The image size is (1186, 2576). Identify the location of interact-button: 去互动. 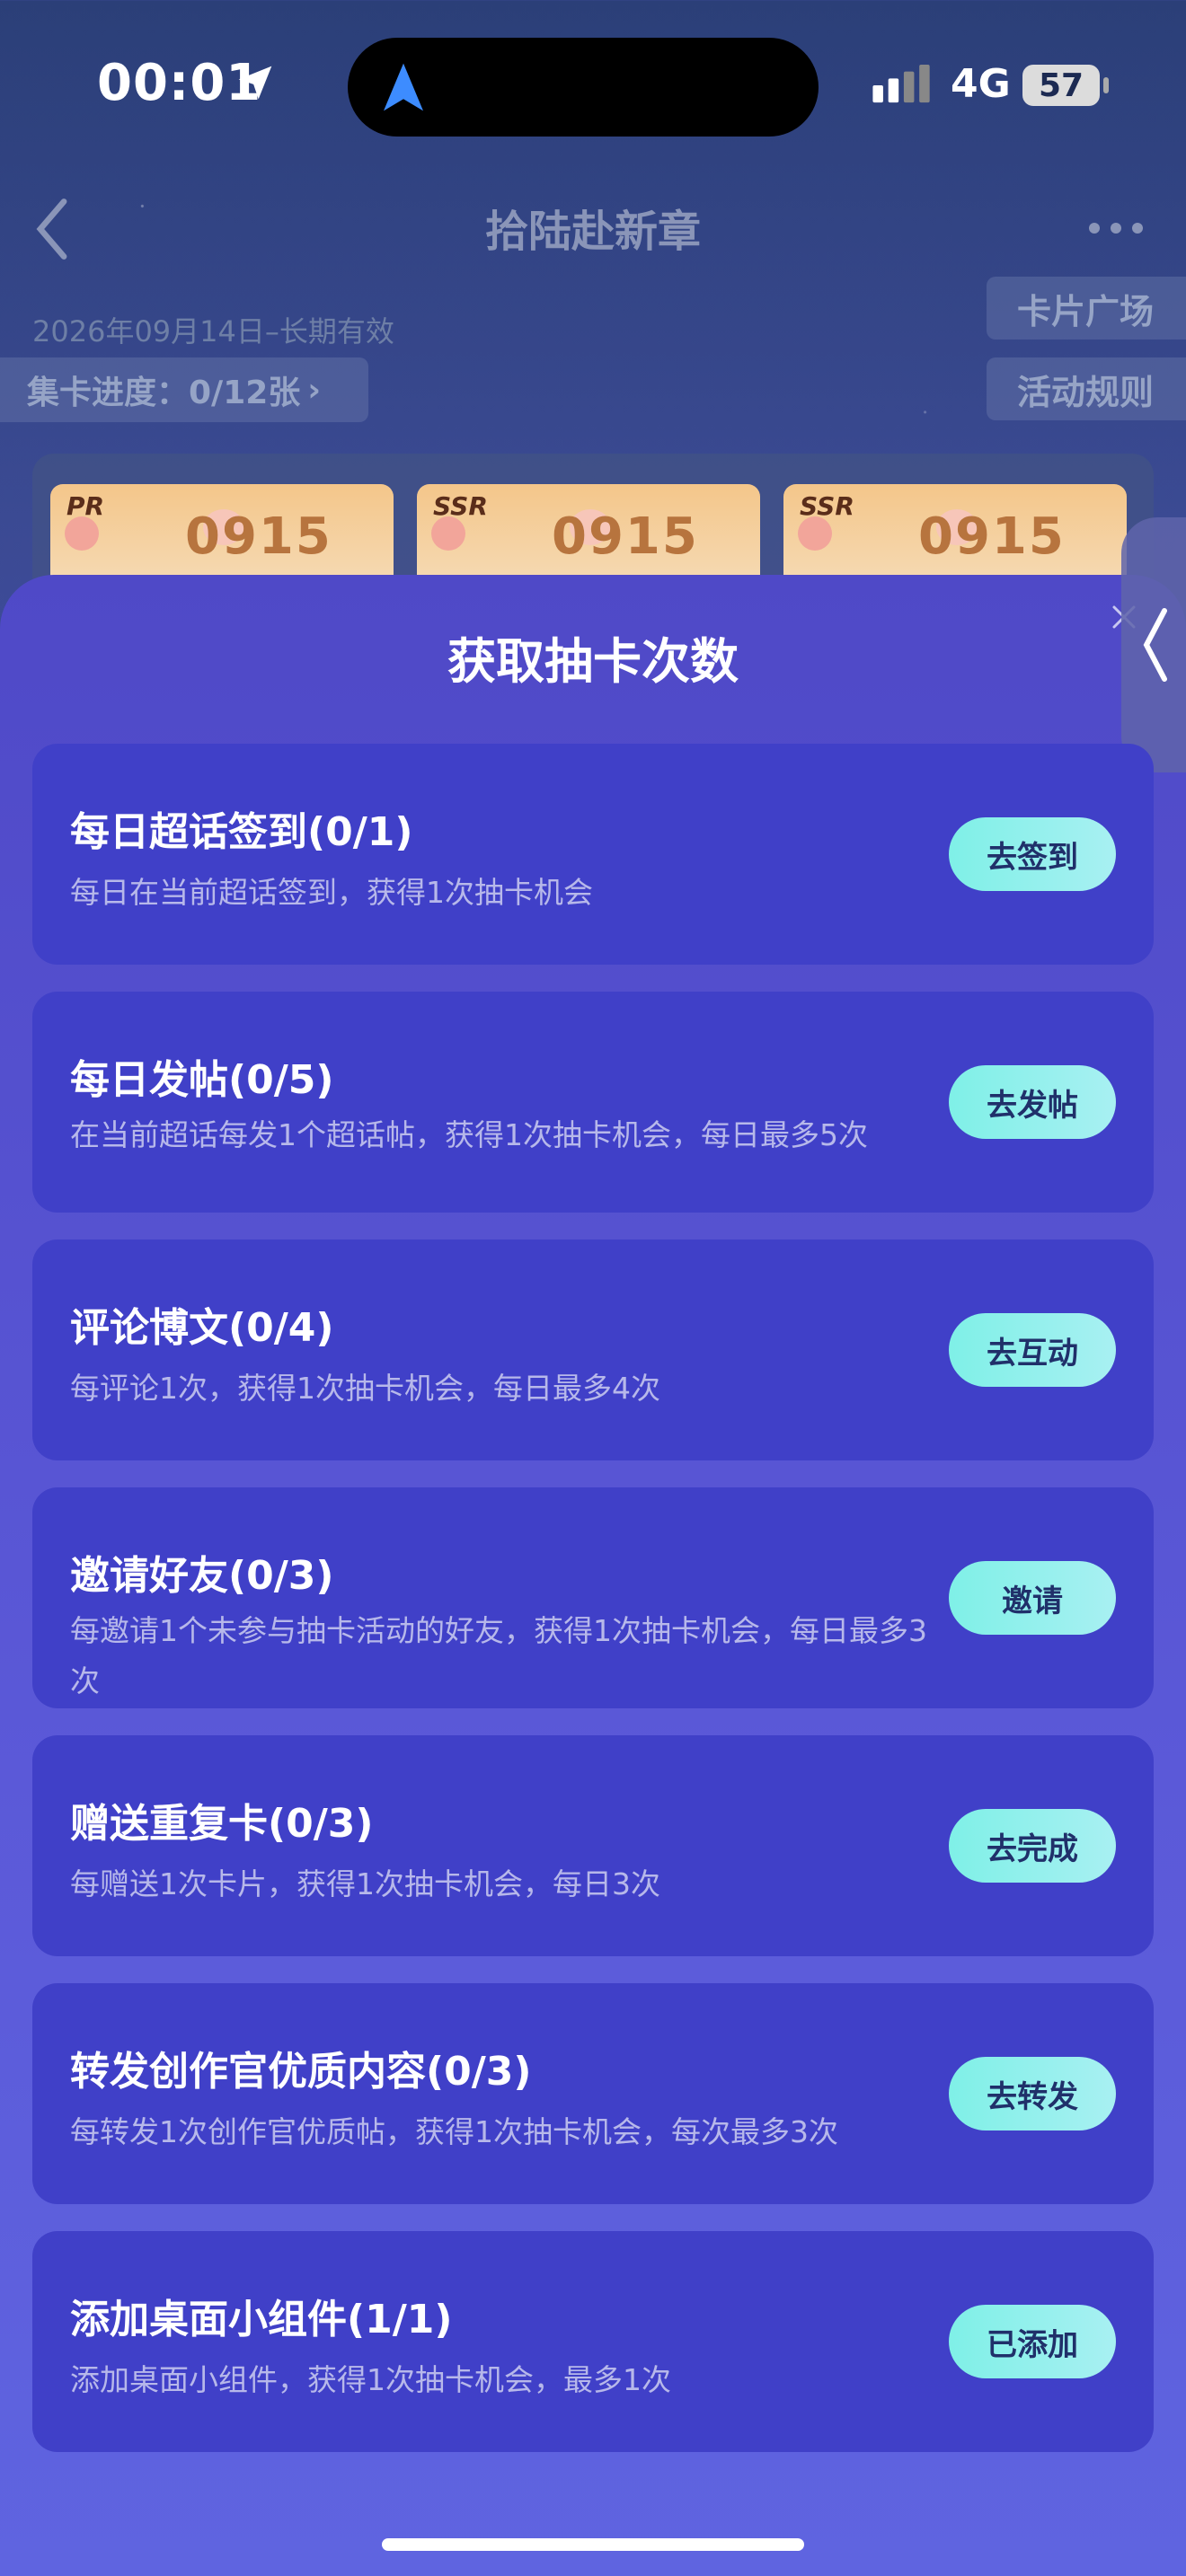
(1032, 1350).